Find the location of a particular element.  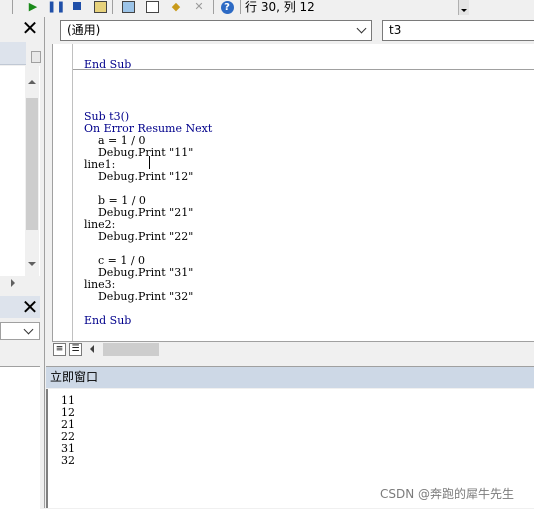

code-window-footer: ≡ ☰ is located at coordinates (293, 350).